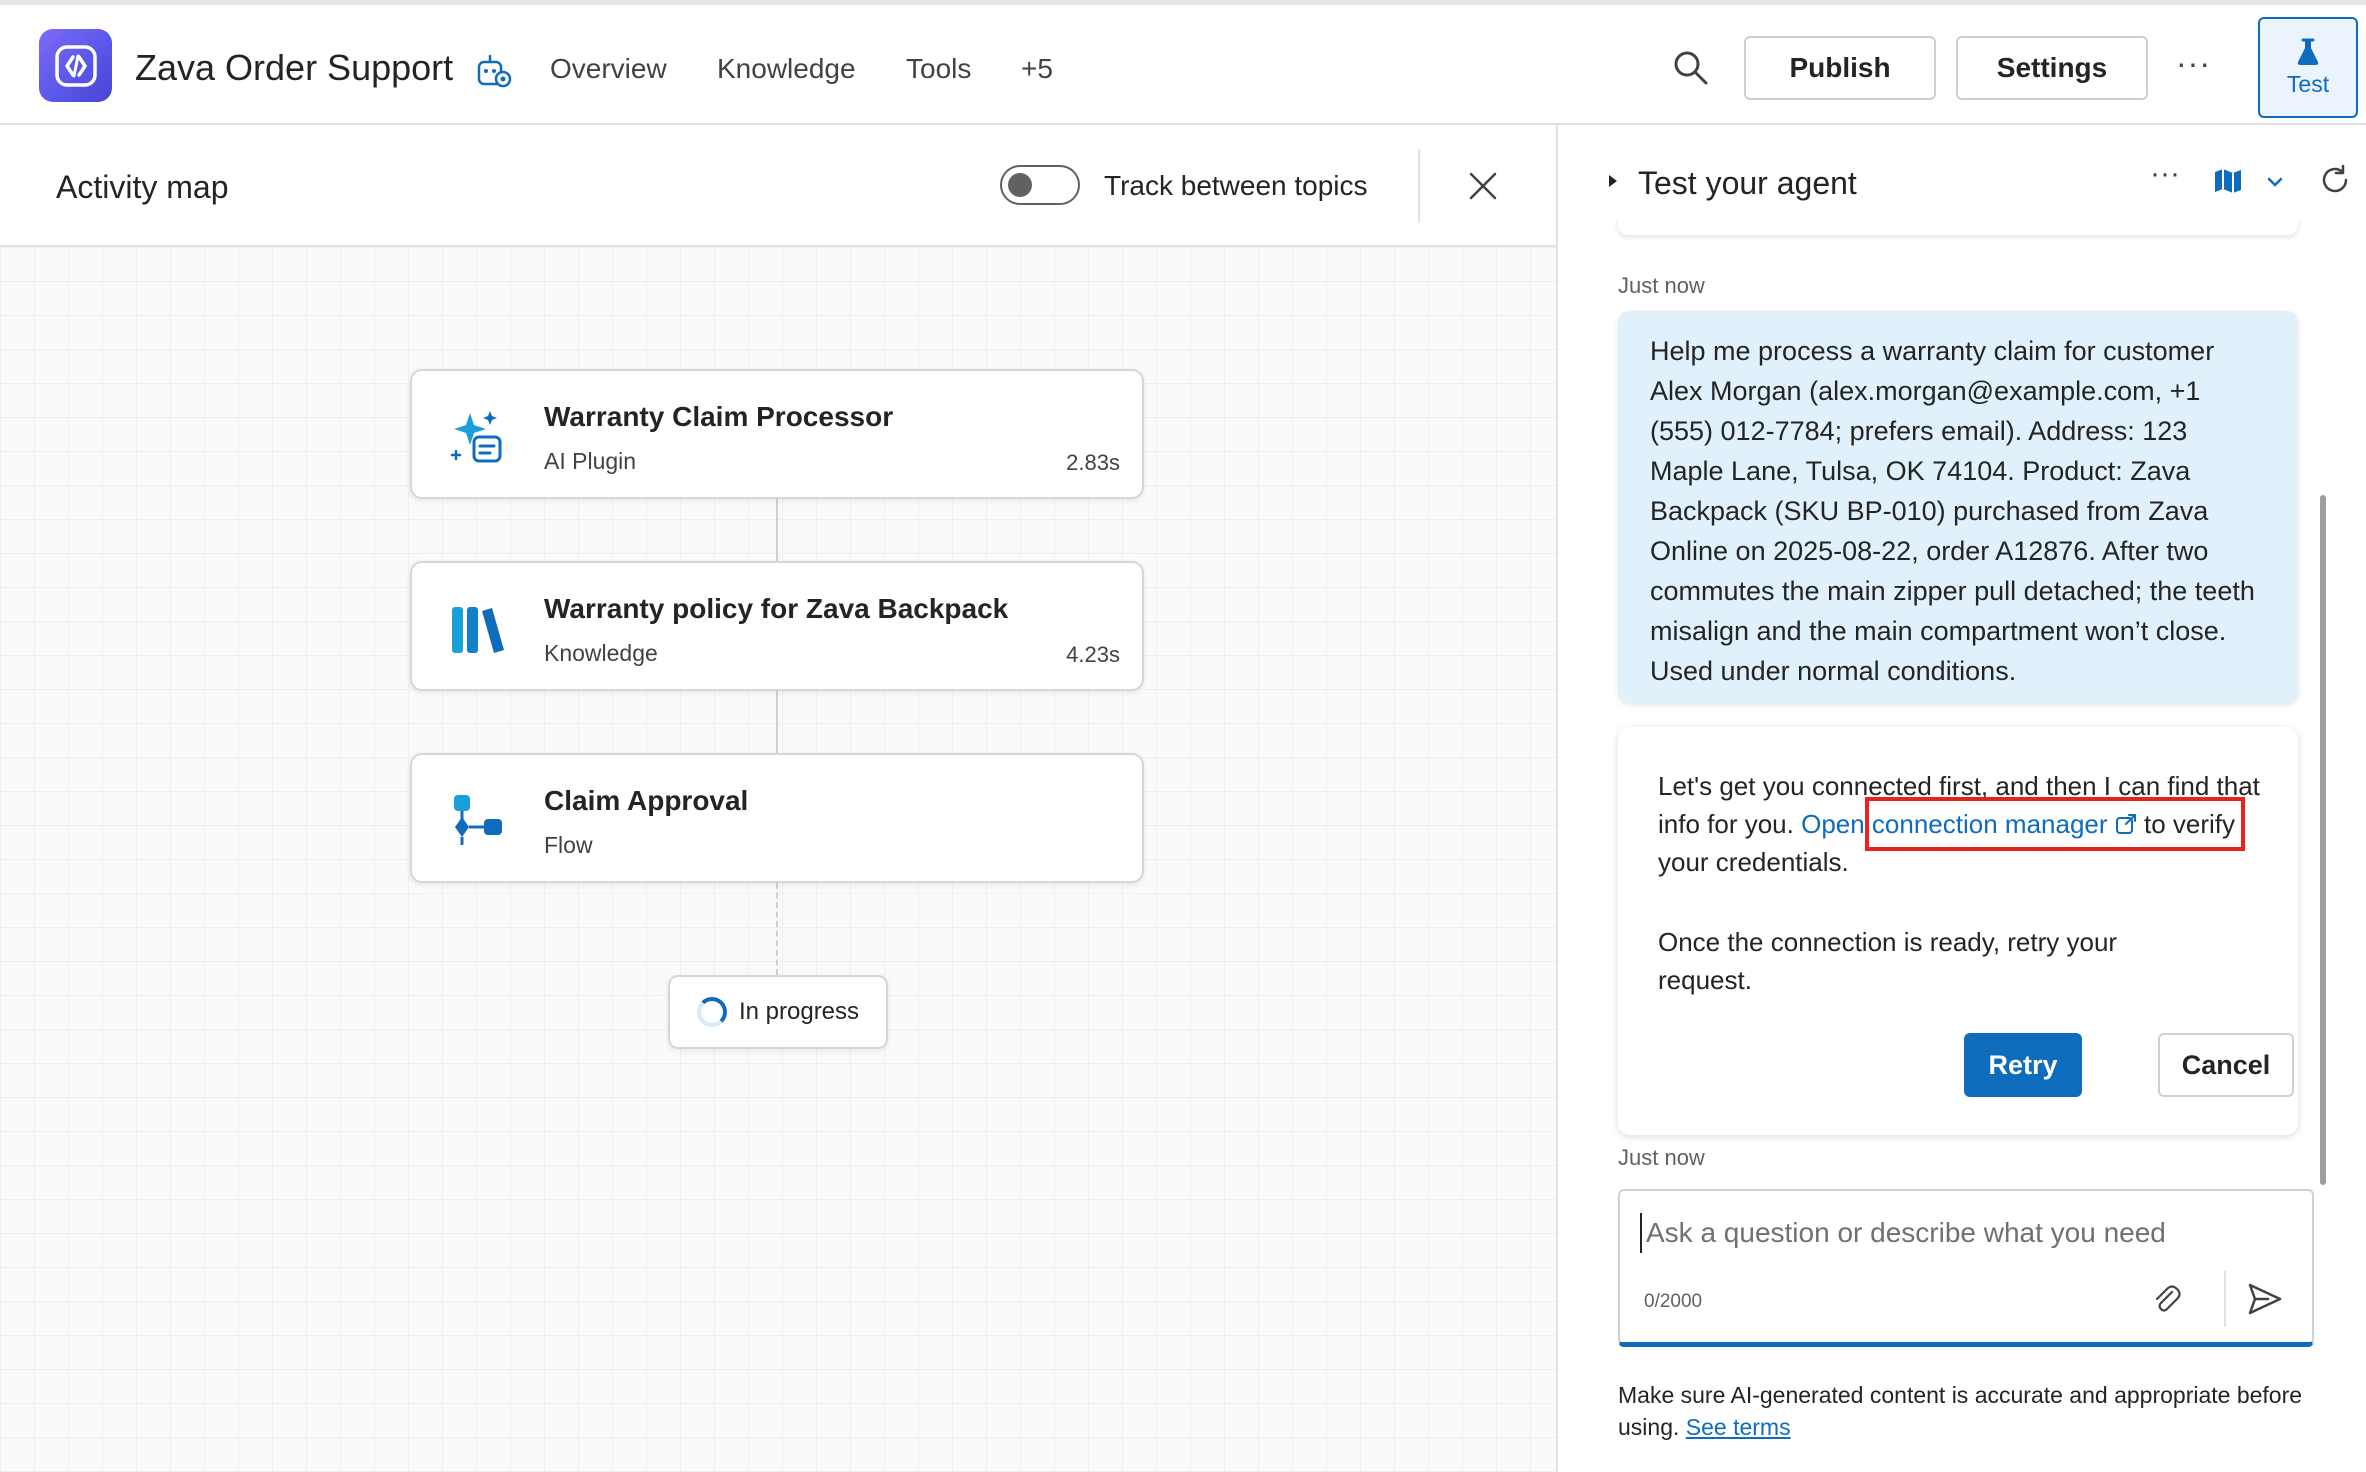  What do you see at coordinates (1966, 1268) in the screenshot?
I see `chat-input-box: 0/2000` at bounding box center [1966, 1268].